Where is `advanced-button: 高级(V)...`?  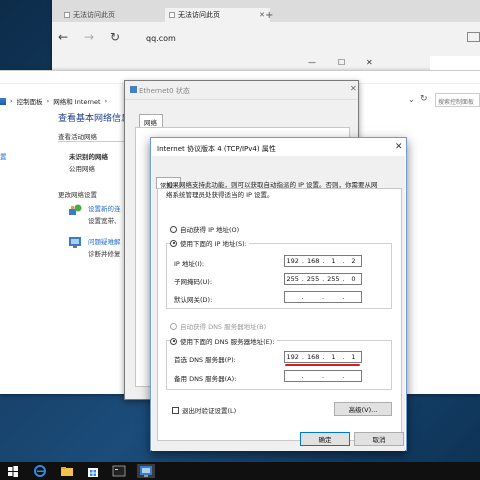 advanced-button: 高级(V)... is located at coordinates (363, 409).